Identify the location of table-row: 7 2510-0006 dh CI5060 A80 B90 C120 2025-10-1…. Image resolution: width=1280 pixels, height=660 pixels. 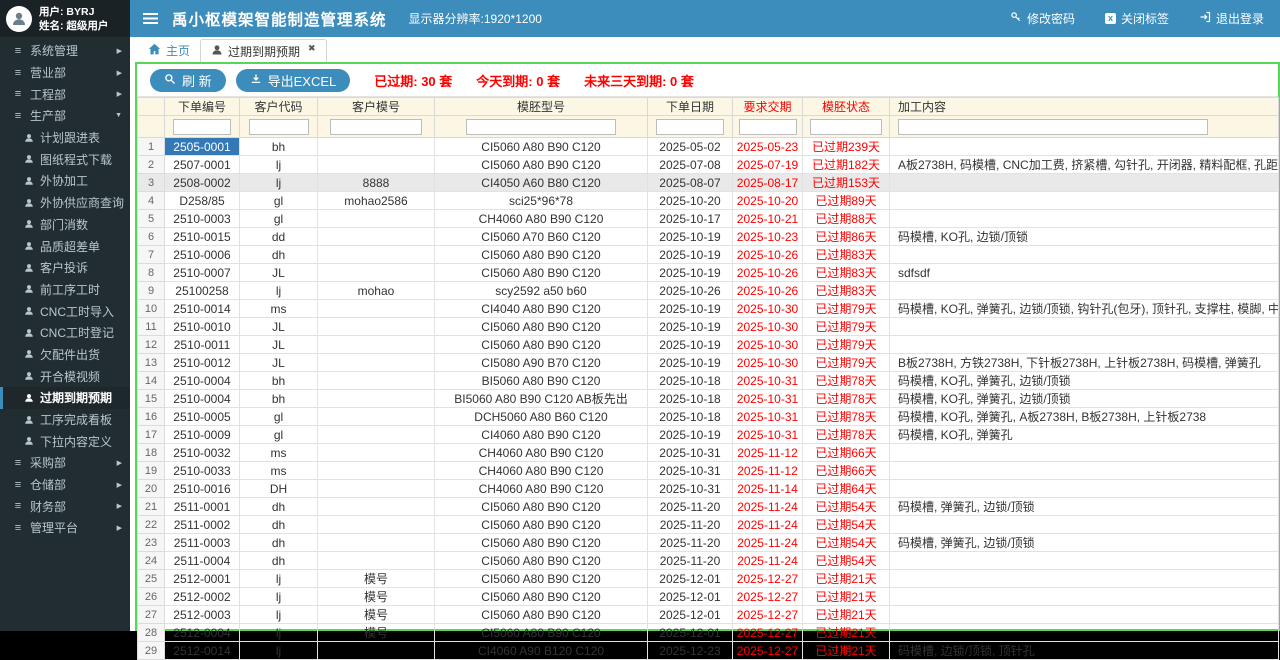
(708, 254).